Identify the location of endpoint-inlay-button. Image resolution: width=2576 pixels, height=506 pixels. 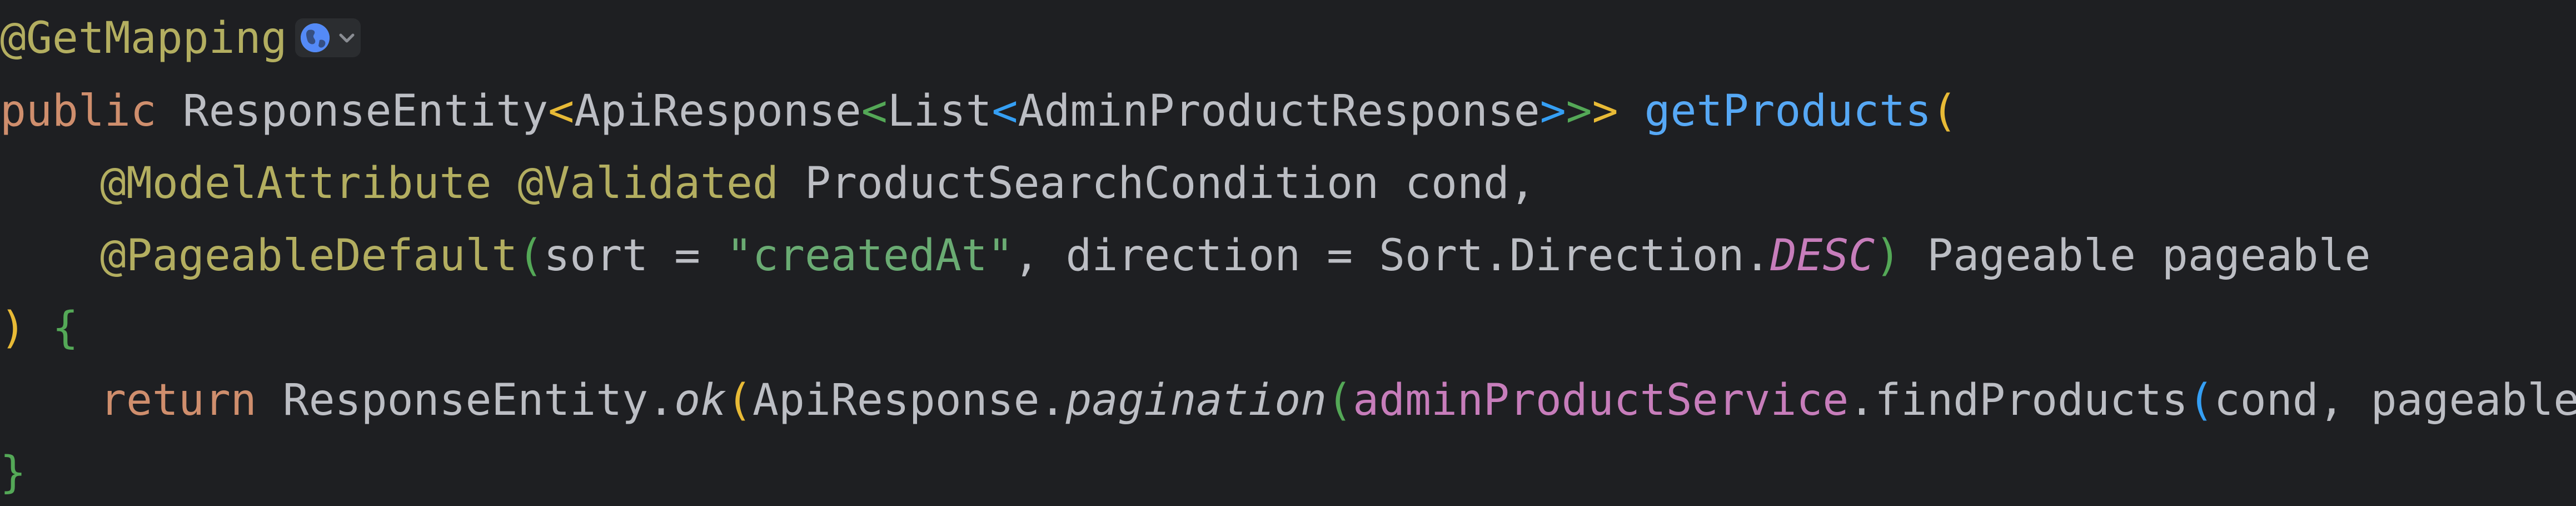
(328, 37).